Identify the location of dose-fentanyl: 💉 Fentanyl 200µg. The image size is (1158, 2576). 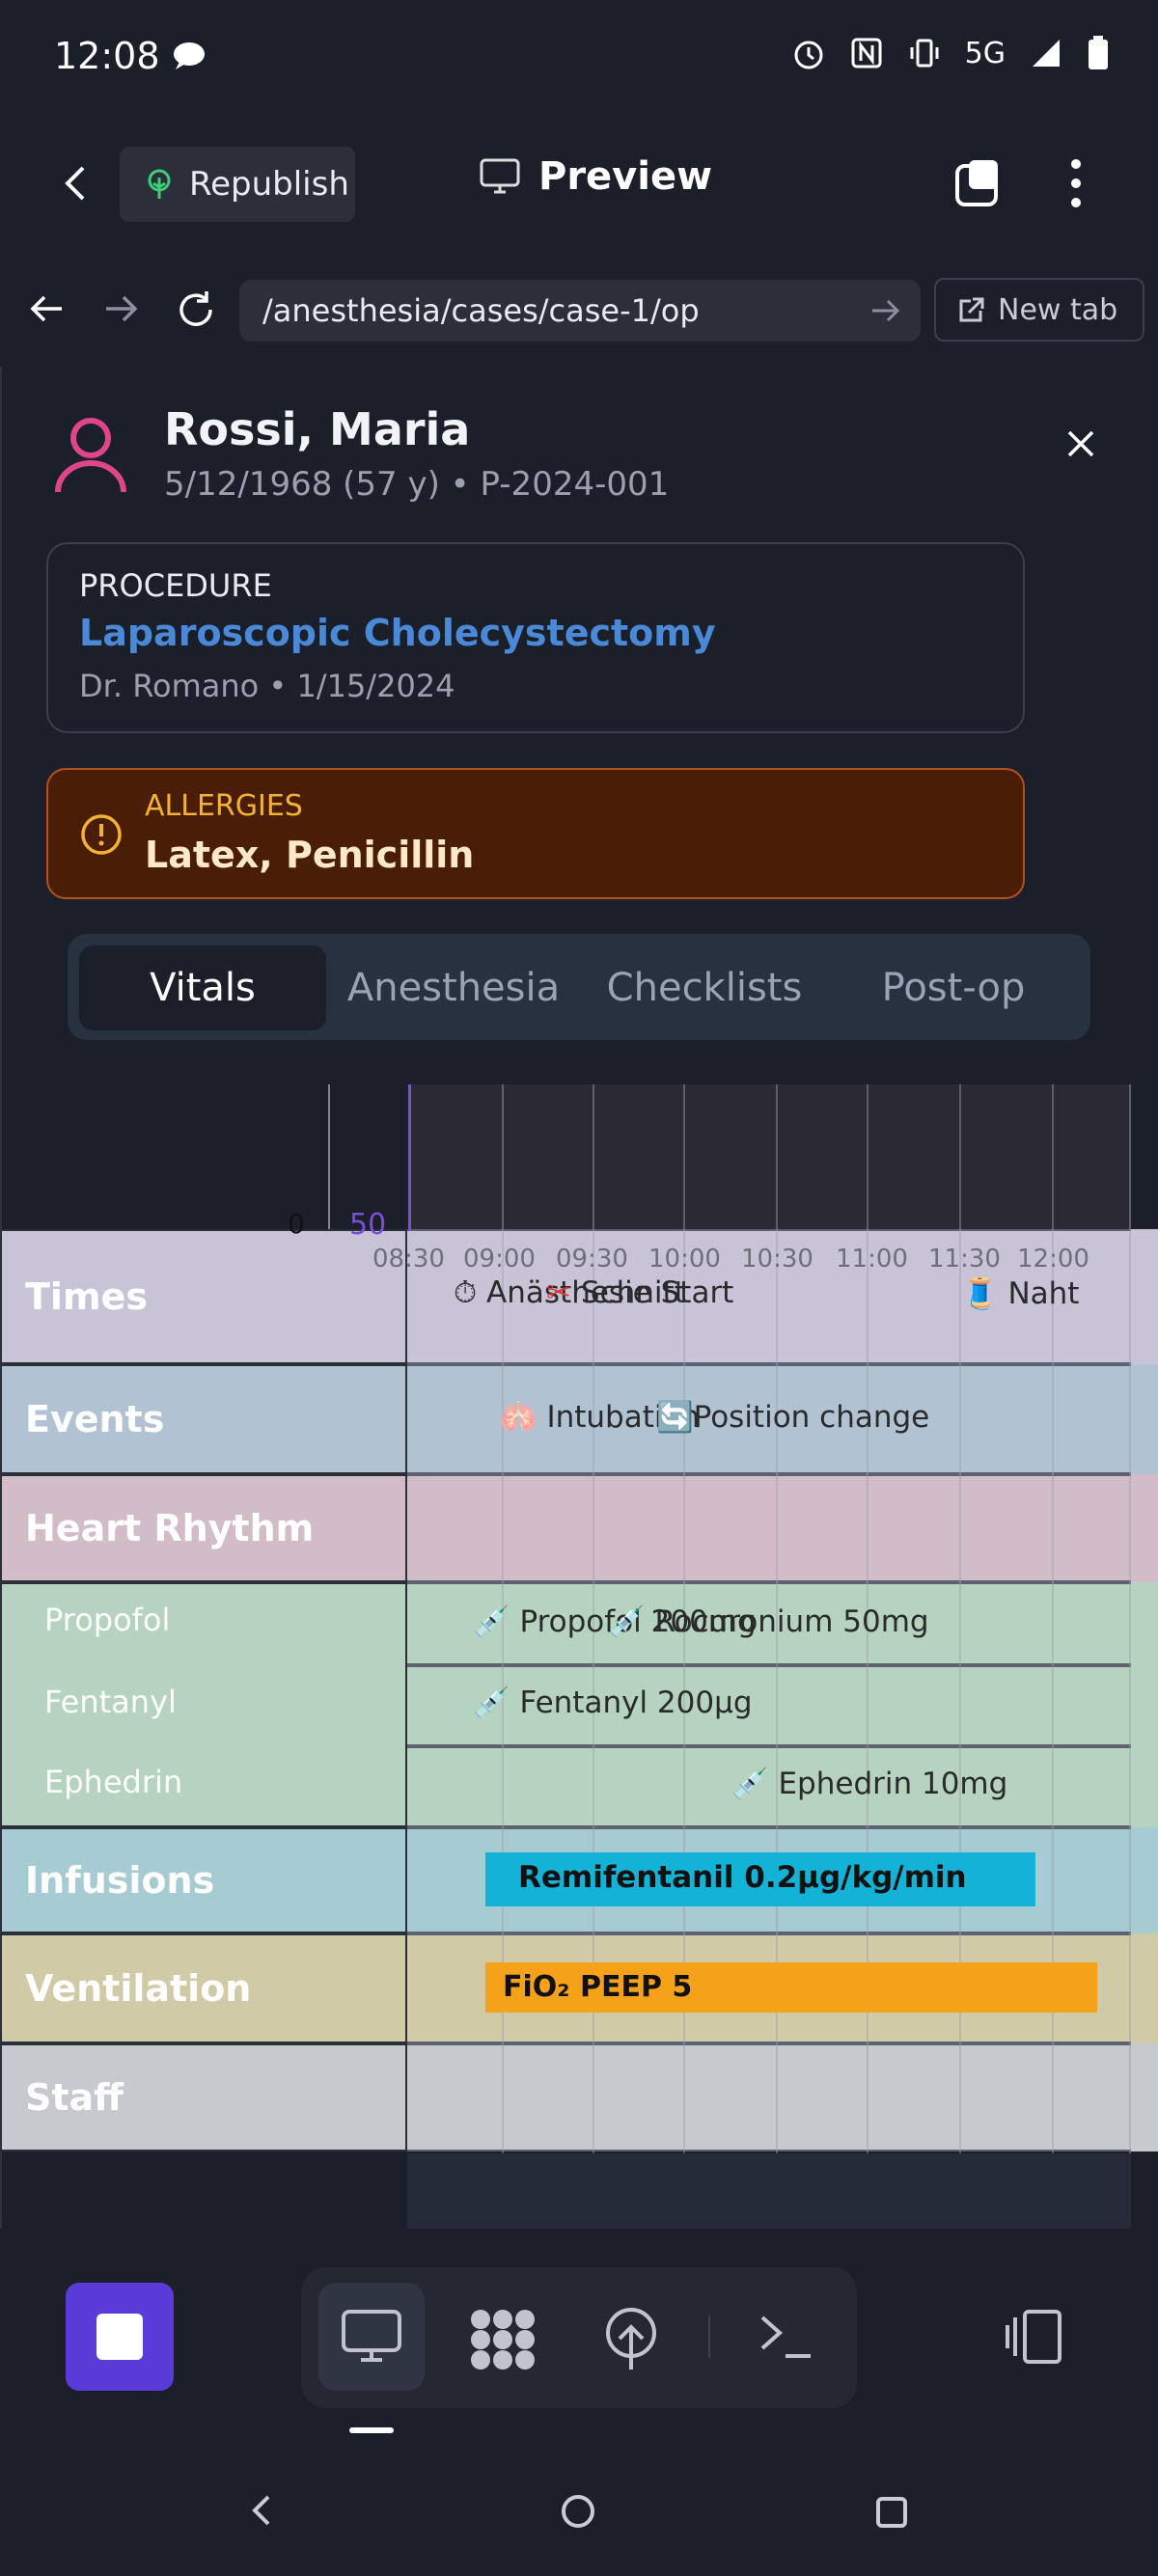
(613, 1703).